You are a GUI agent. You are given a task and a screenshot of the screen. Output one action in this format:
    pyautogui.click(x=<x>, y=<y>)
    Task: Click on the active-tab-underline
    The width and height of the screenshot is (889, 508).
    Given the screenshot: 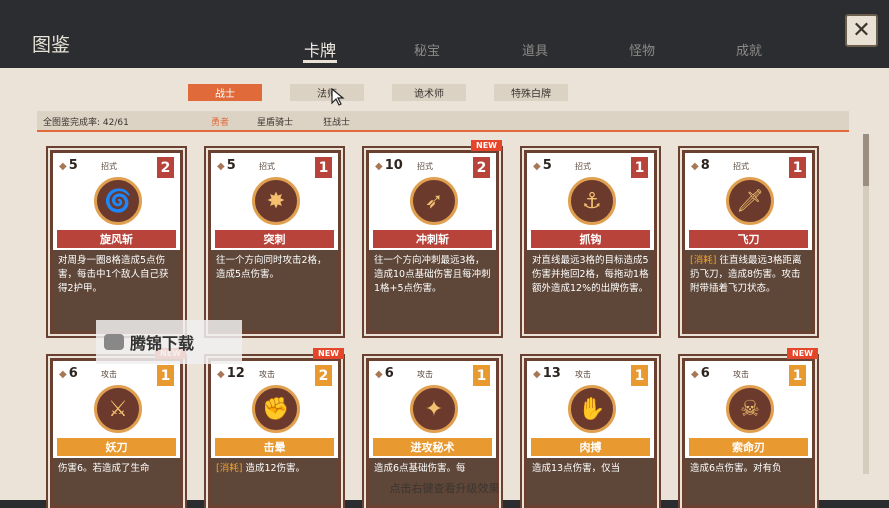 What is the action you would take?
    pyautogui.click(x=320, y=61)
    